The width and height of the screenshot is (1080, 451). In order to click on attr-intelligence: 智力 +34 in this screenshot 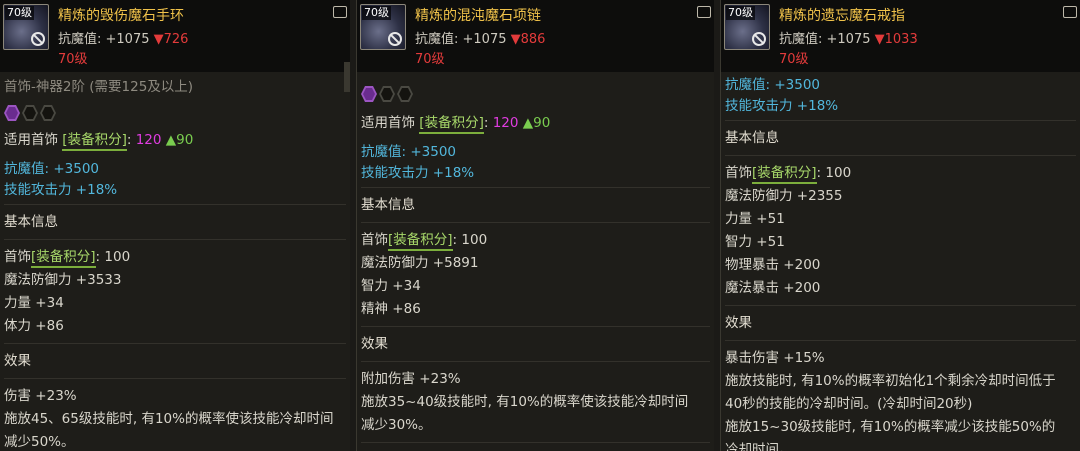, I will do `click(391, 286)`.